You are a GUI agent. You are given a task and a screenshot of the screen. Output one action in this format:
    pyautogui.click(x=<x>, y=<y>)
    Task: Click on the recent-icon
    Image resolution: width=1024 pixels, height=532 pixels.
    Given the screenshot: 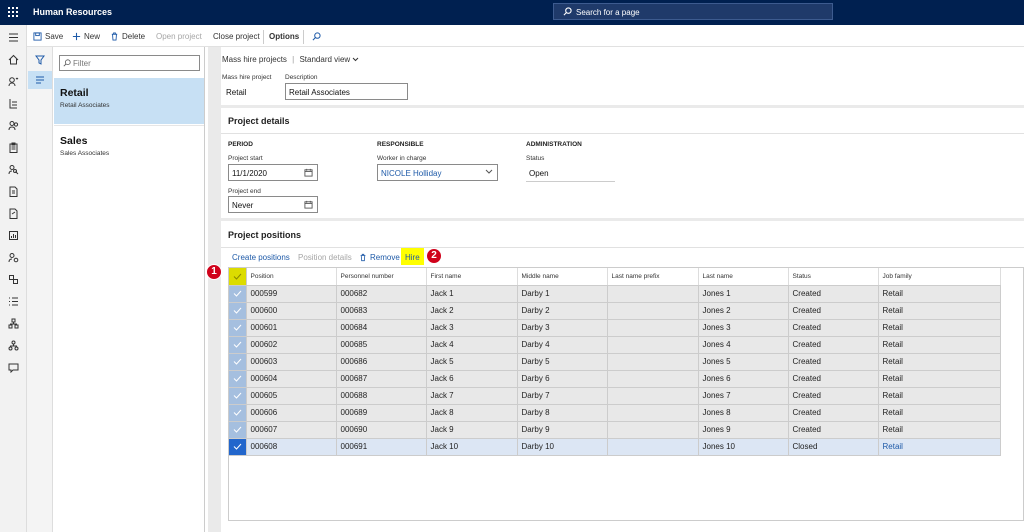 What is the action you would take?
    pyautogui.click(x=13, y=103)
    